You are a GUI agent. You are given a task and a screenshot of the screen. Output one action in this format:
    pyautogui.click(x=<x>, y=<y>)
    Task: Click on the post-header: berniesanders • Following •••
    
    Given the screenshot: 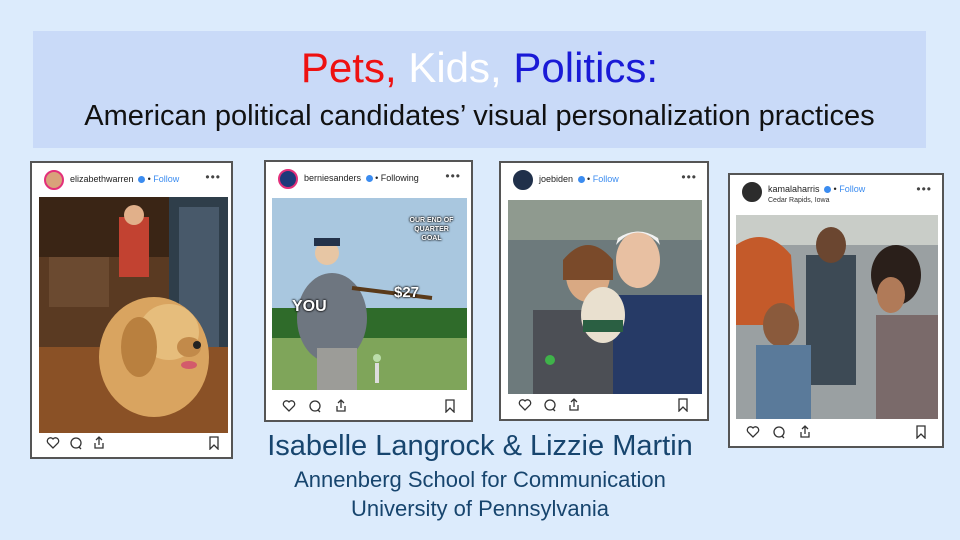 What is the action you would take?
    pyautogui.click(x=368, y=179)
    